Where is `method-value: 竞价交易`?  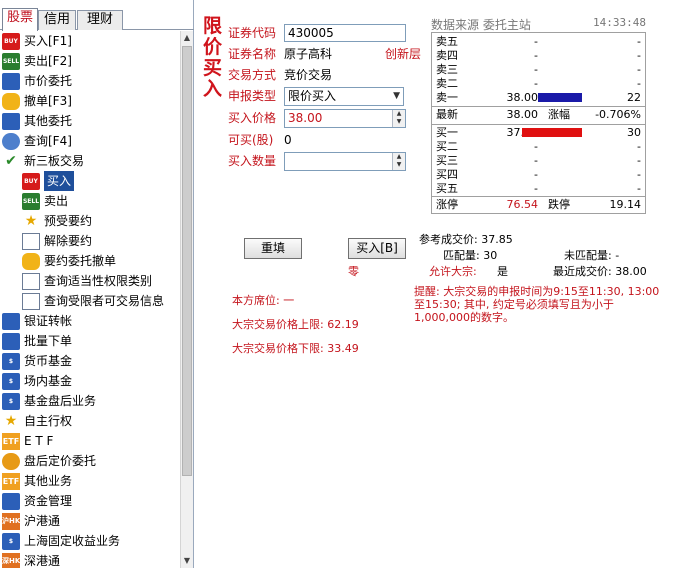 method-value: 竞价交易 is located at coordinates (308, 75).